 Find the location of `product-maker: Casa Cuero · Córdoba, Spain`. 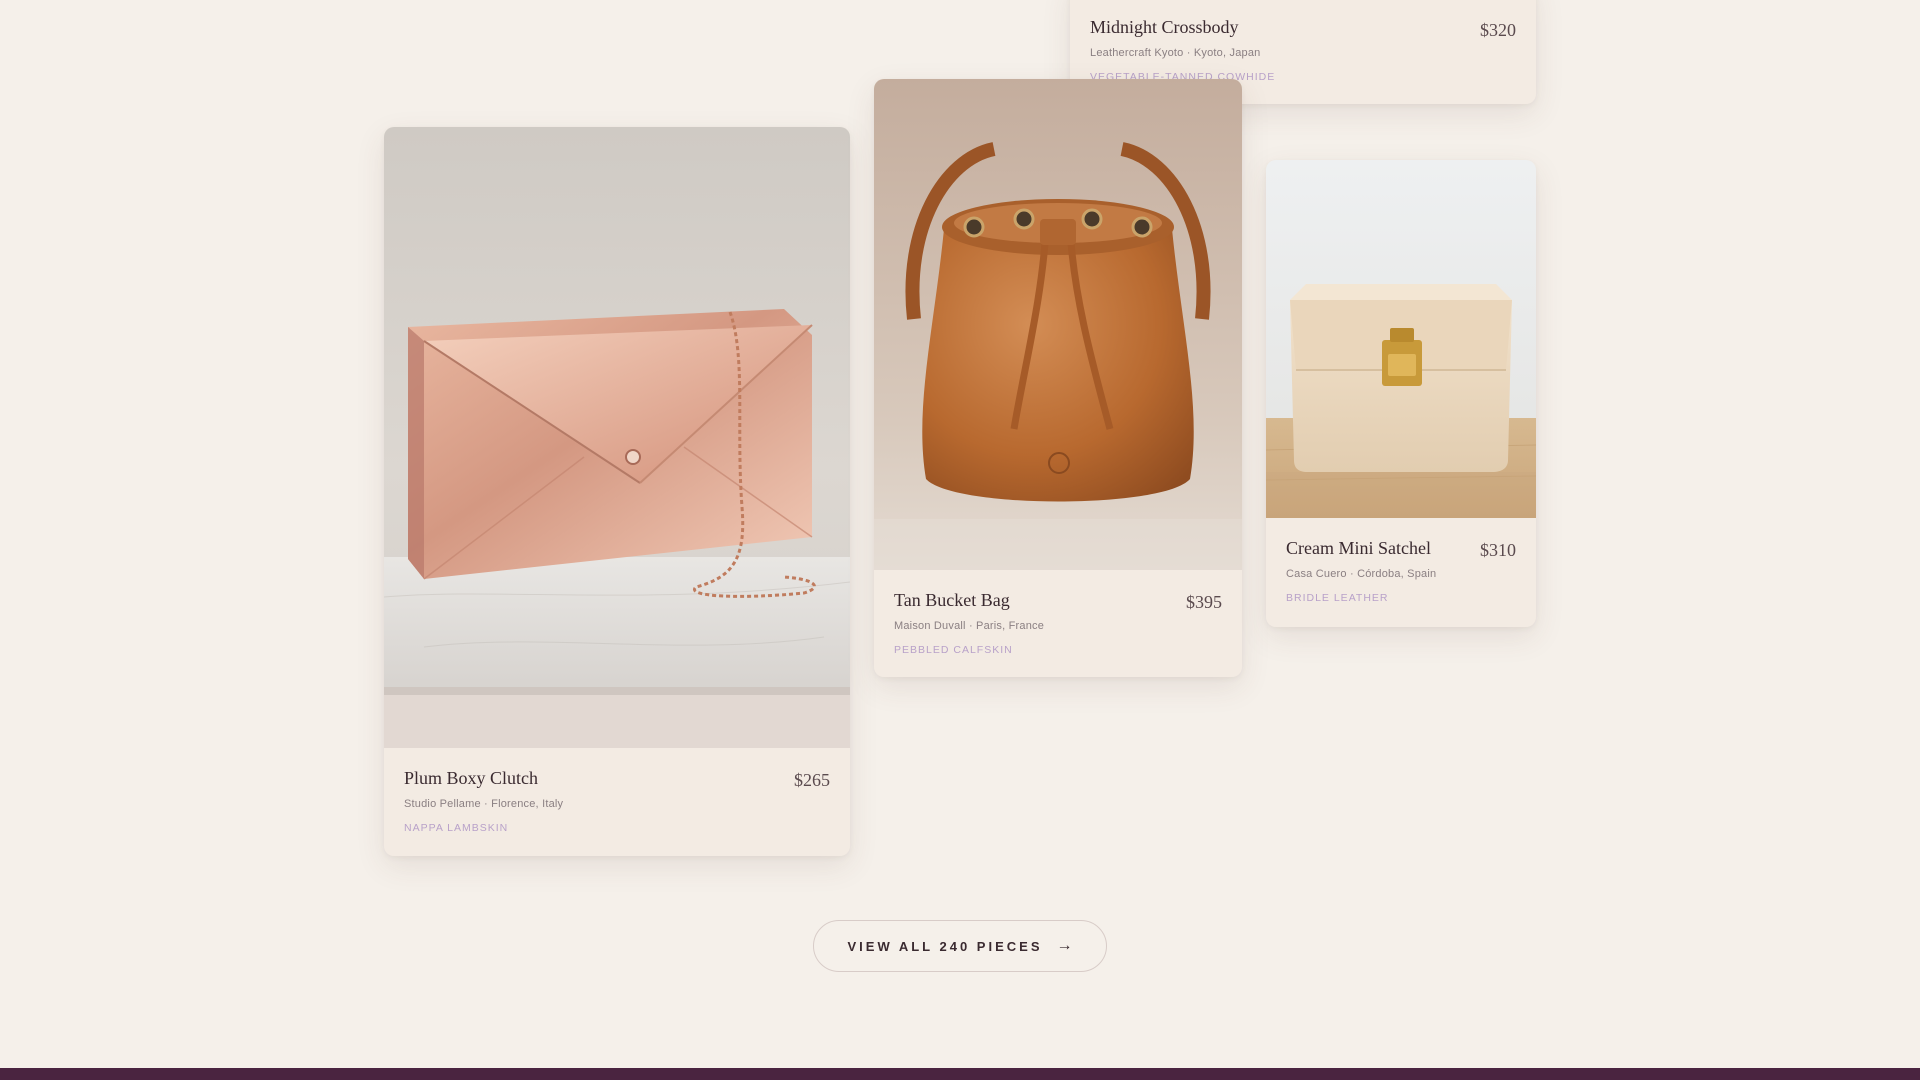

product-maker: Casa Cuero · Córdoba, Spain is located at coordinates (1361, 573).